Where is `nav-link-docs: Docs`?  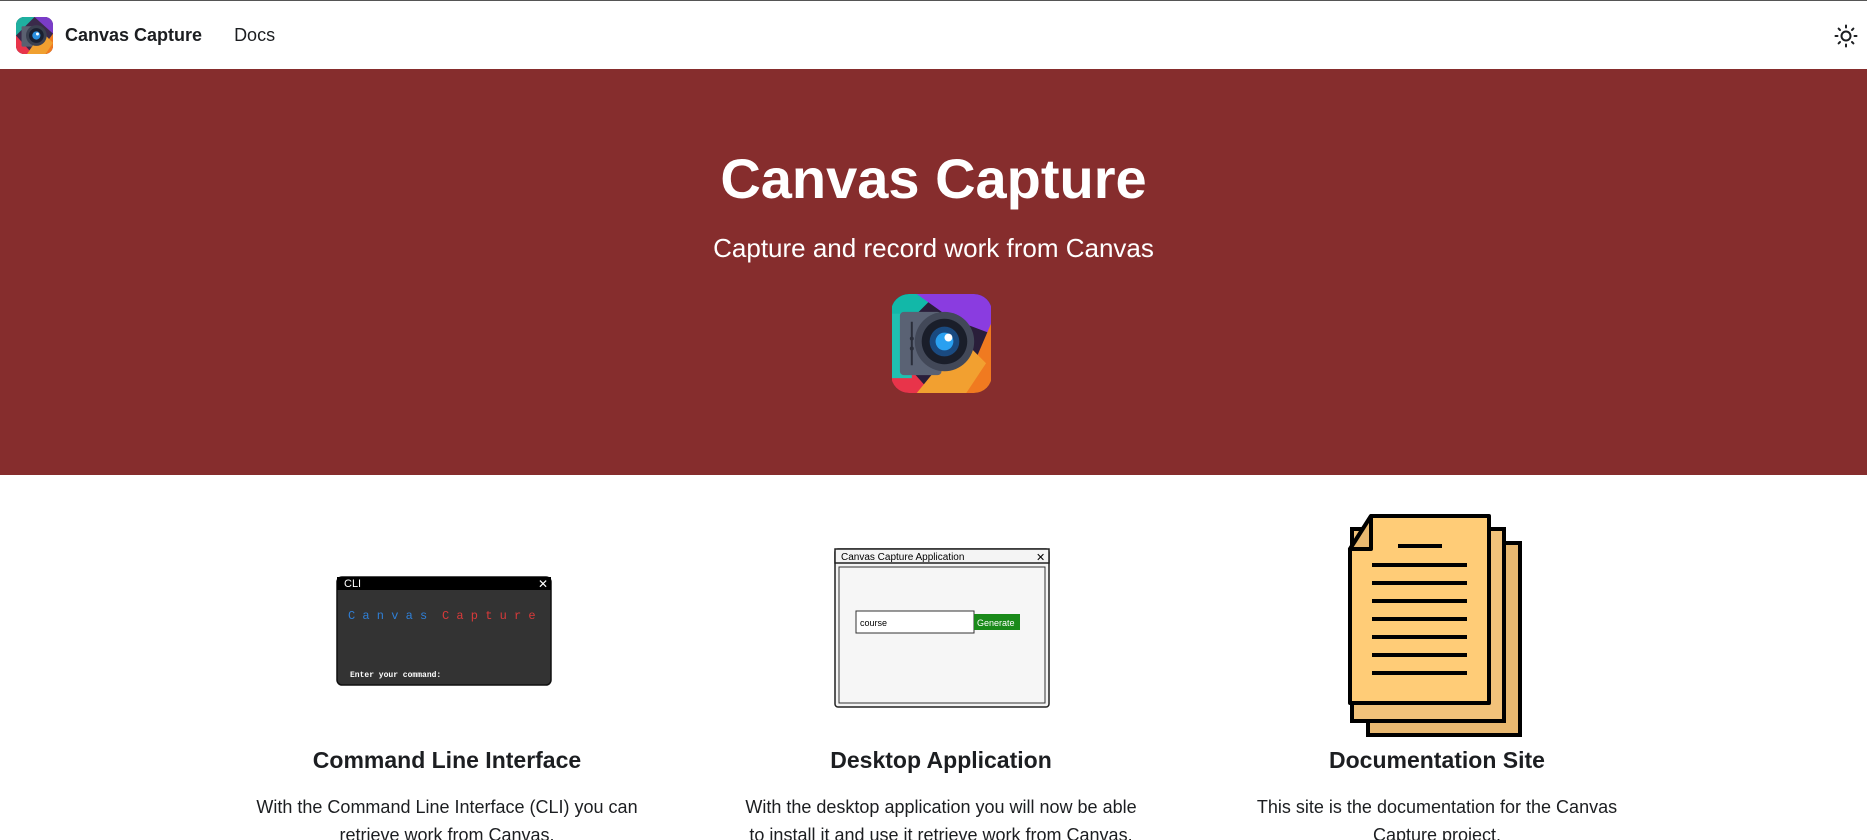
nav-link-docs: Docs is located at coordinates (254, 35).